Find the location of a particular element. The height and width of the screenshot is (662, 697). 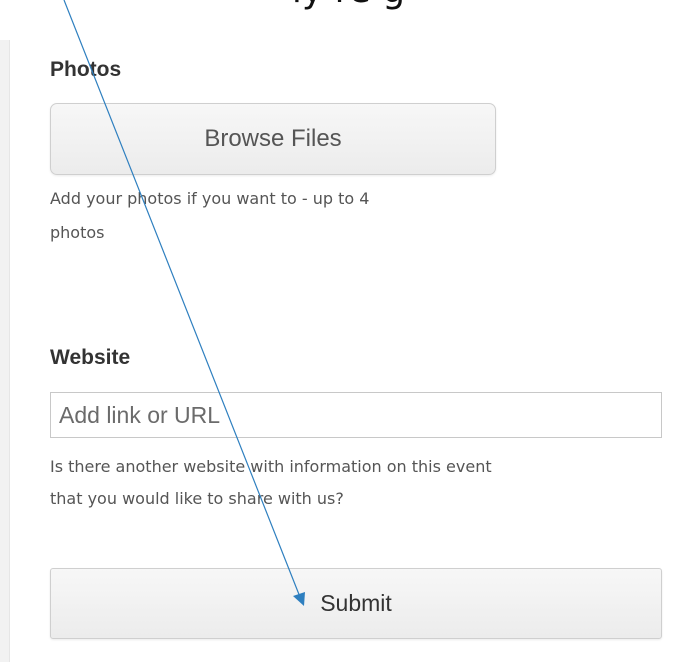

browse-files-button: Browse Files is located at coordinates (273, 139).